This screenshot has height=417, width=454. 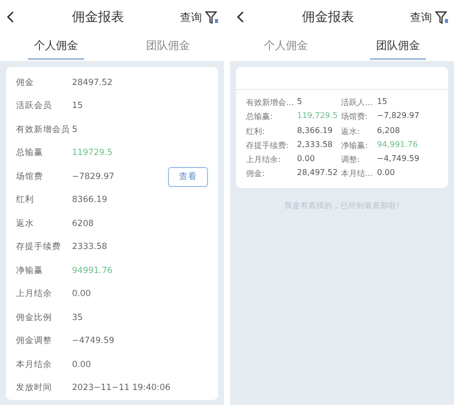 I want to click on field-label: 上月结余, so click(x=34, y=294).